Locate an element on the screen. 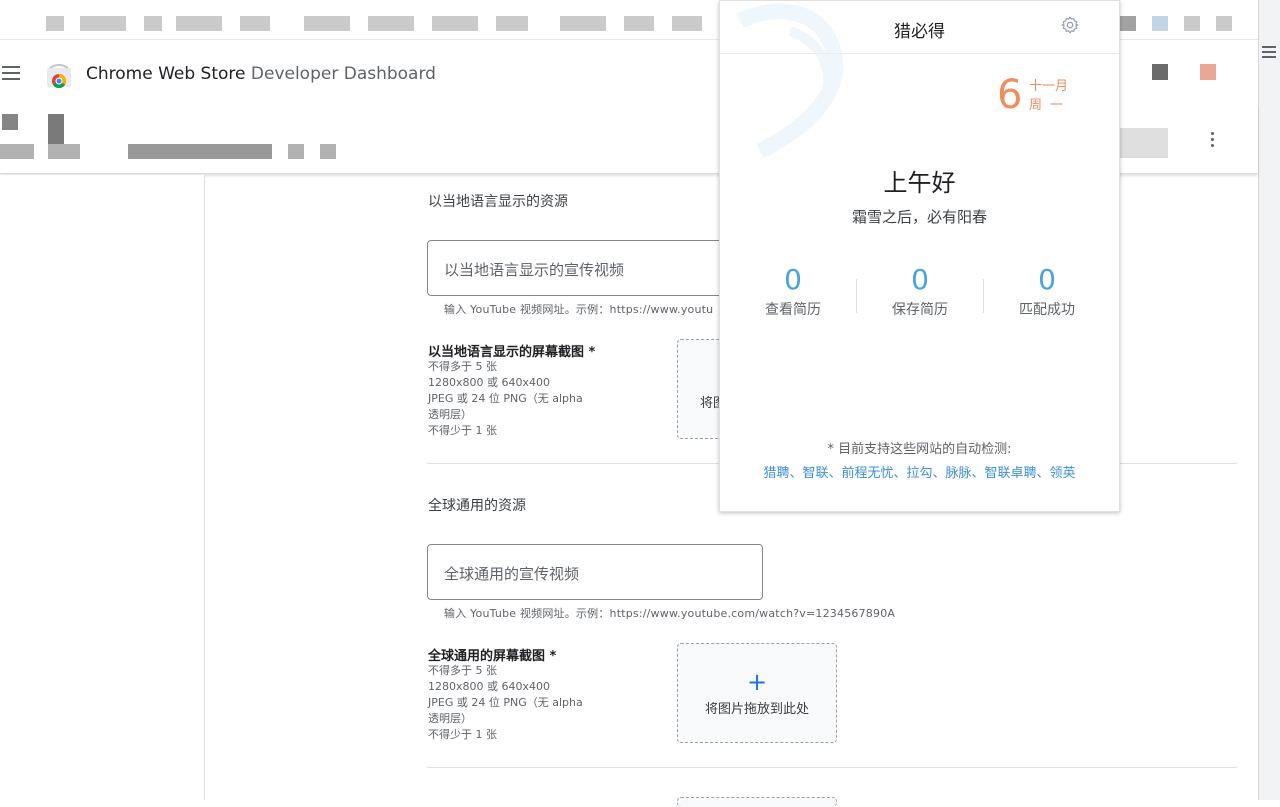 This screenshot has height=807, width=1280. dropzone-text: 将图片拖放到此处 is located at coordinates (756, 709).